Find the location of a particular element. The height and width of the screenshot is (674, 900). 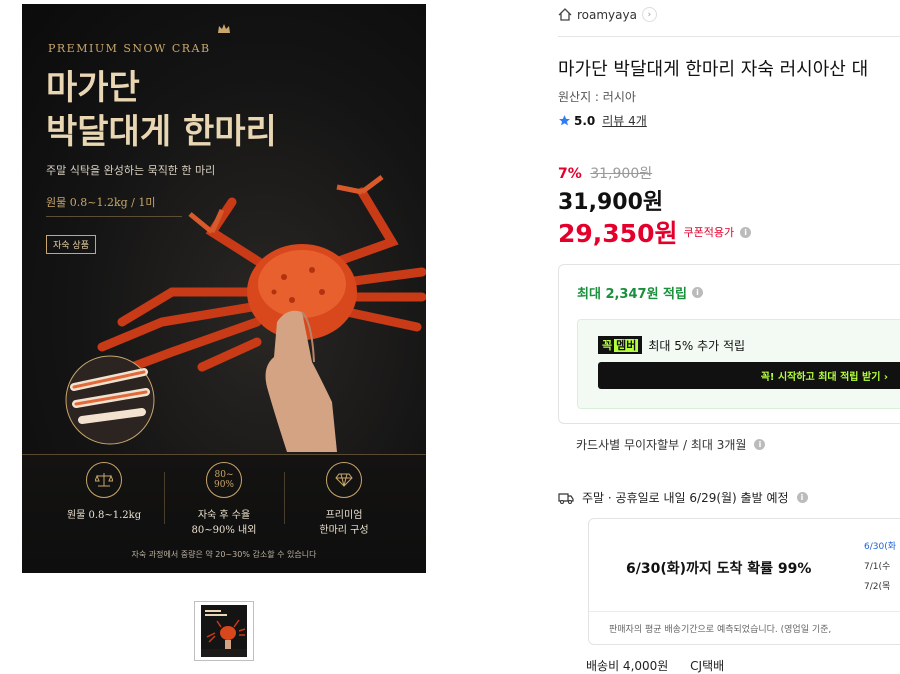

membership-panel: 꼭 멤버 최대 5% 추가 적립 꼭! 시작하고 최대 적립 받기 › is located at coordinates (738, 364).